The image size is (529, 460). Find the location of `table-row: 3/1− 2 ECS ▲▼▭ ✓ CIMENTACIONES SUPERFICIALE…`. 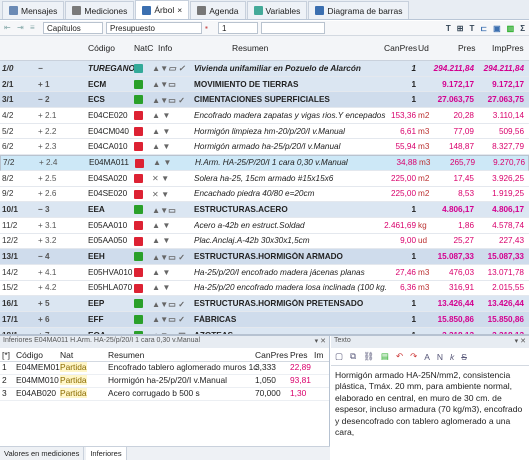

table-row: 3/1− 2 ECS ▲▼▭ ✓ CIMENTACIONES SUPERFICIALE… is located at coordinates (264, 100).